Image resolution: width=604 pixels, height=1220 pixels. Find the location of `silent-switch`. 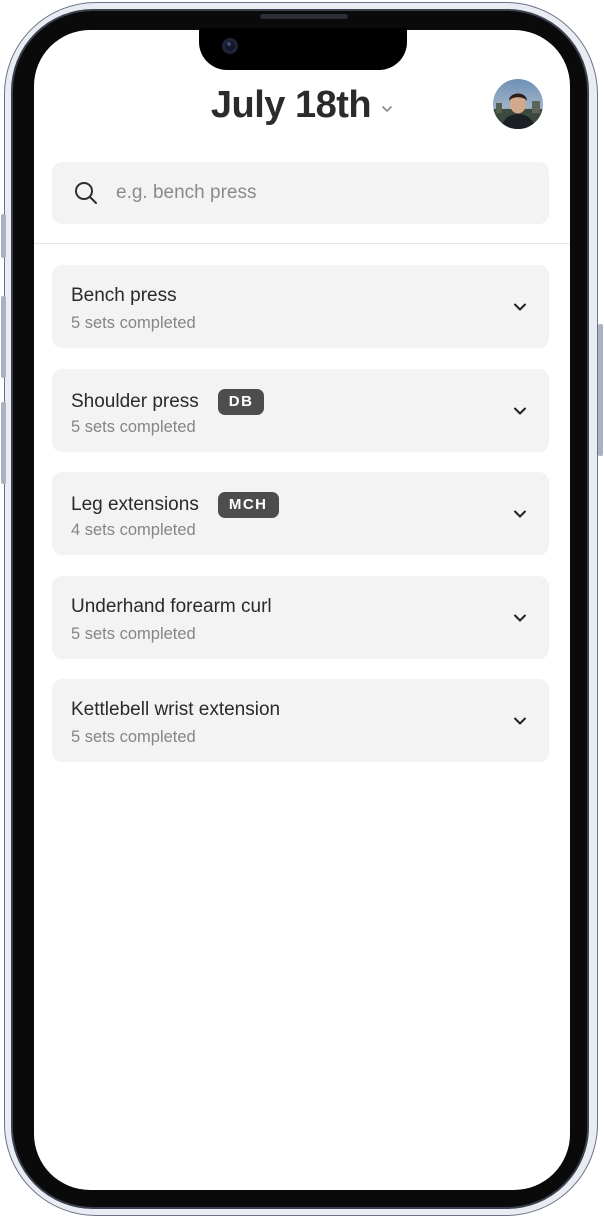

silent-switch is located at coordinates (3, 236).